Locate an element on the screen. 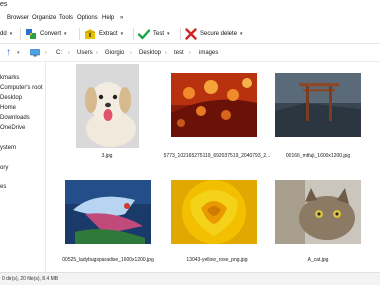 The width and height of the screenshot is (380, 285). extract-icon is located at coordinates (90, 34).